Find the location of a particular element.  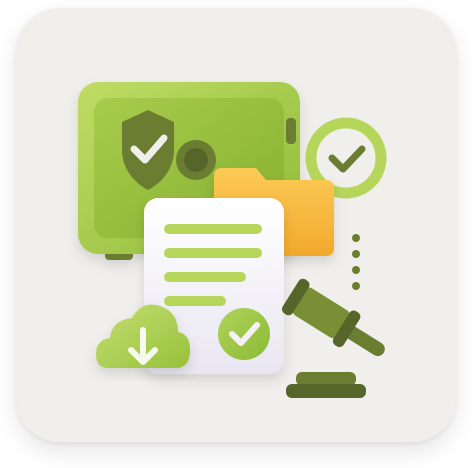

dotted-connector is located at coordinates (356, 262).